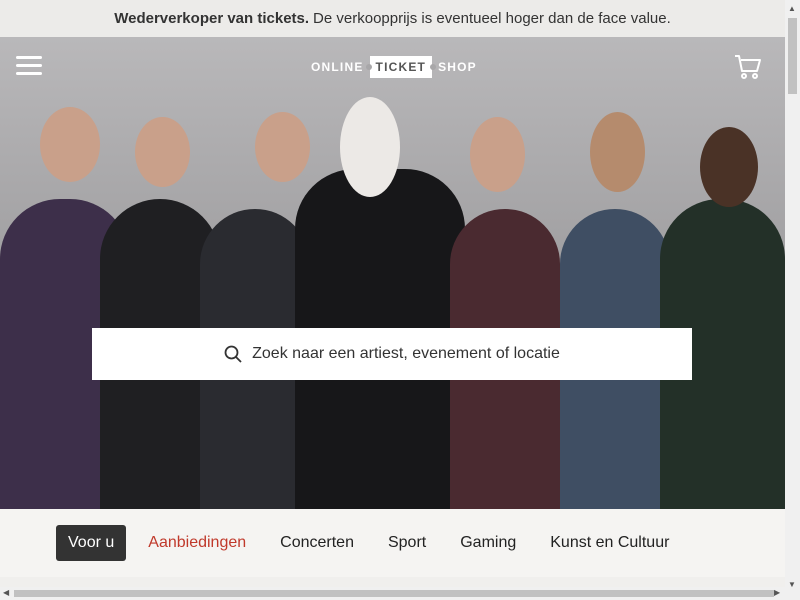 This screenshot has width=800, height=600. I want to click on banner-bold-text: Wederverkoper van tickets., so click(212, 18).